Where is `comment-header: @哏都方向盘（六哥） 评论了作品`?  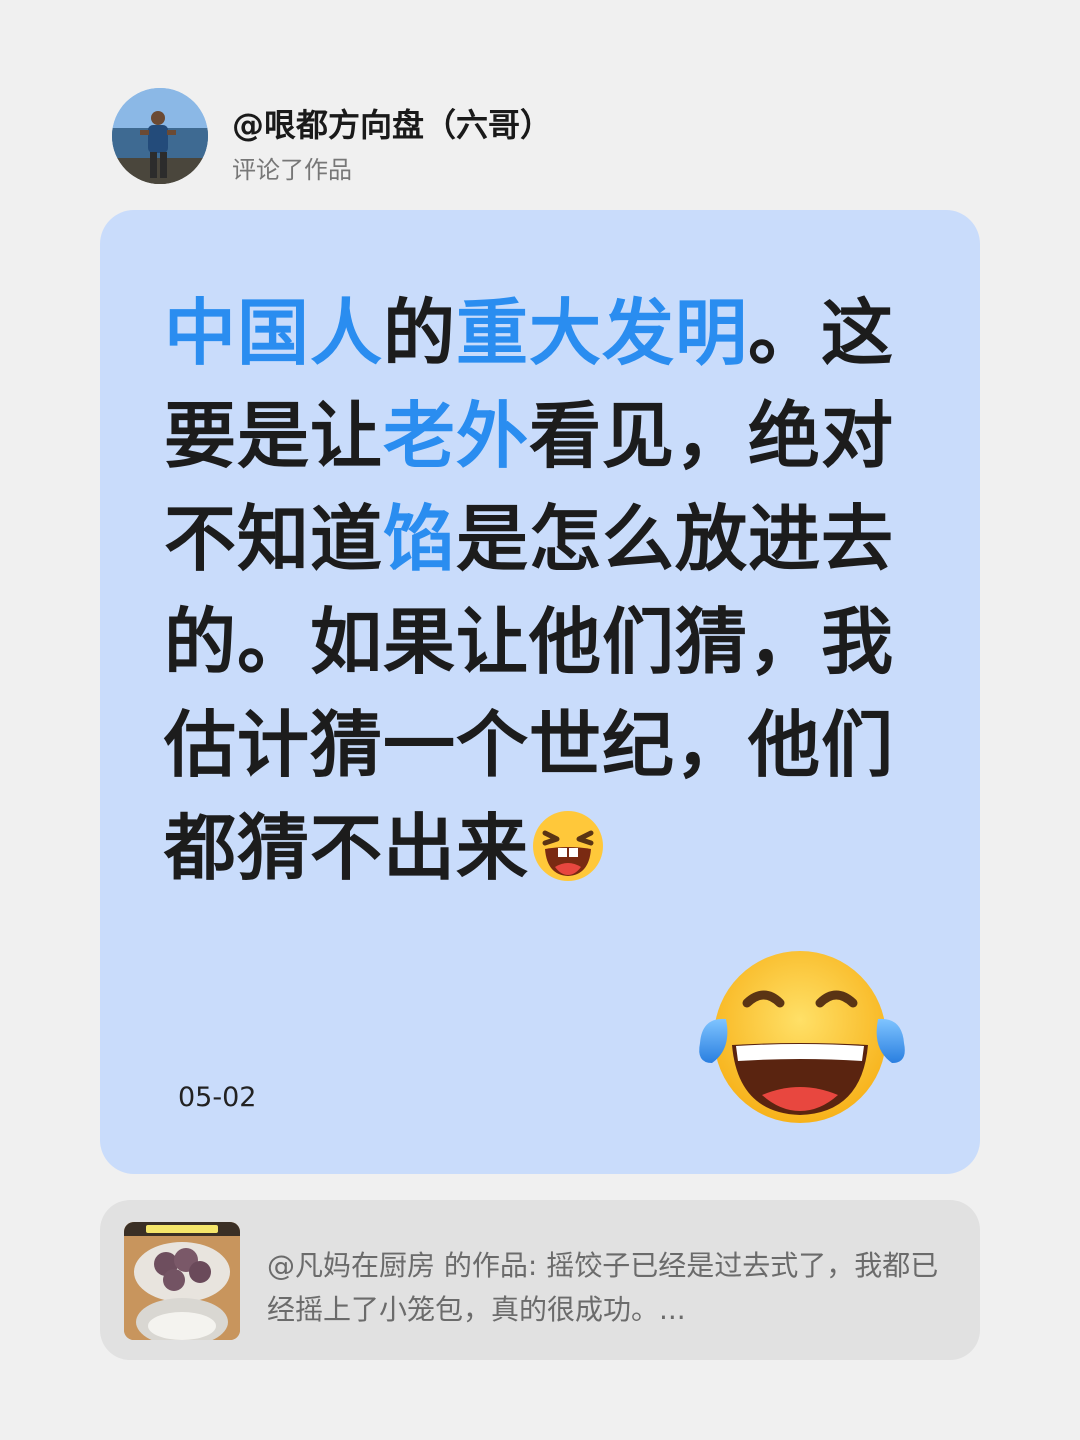 comment-header: @哏都方向盘（六哥） 评论了作品 is located at coordinates (512, 138).